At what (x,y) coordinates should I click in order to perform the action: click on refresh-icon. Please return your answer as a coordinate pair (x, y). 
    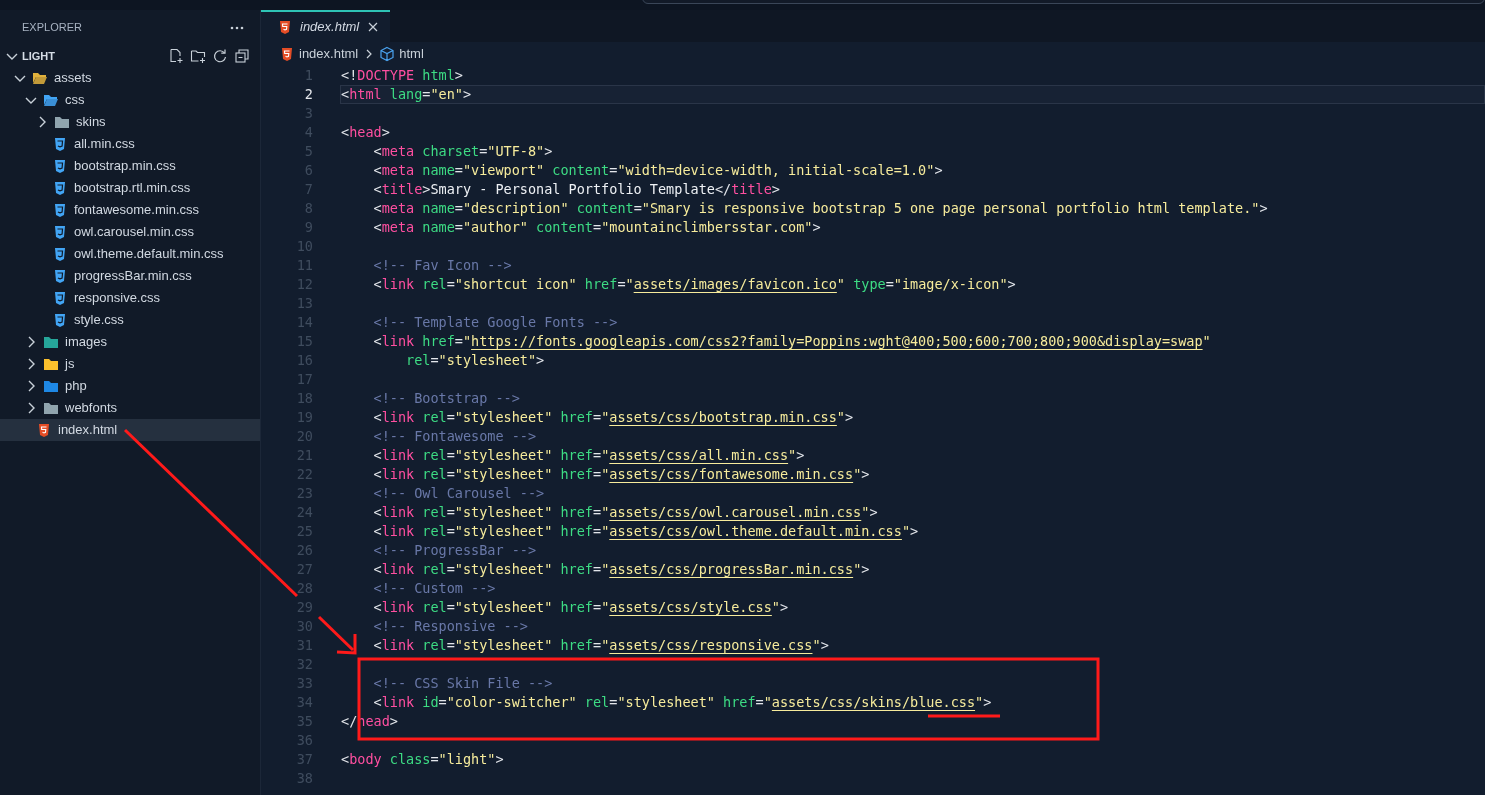
    Looking at the image, I should click on (220, 56).